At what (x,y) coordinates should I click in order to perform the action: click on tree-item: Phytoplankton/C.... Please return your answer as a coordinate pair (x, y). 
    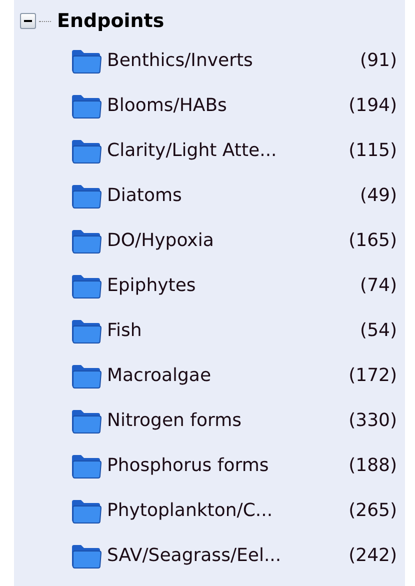
    Looking at the image, I should click on (190, 510).